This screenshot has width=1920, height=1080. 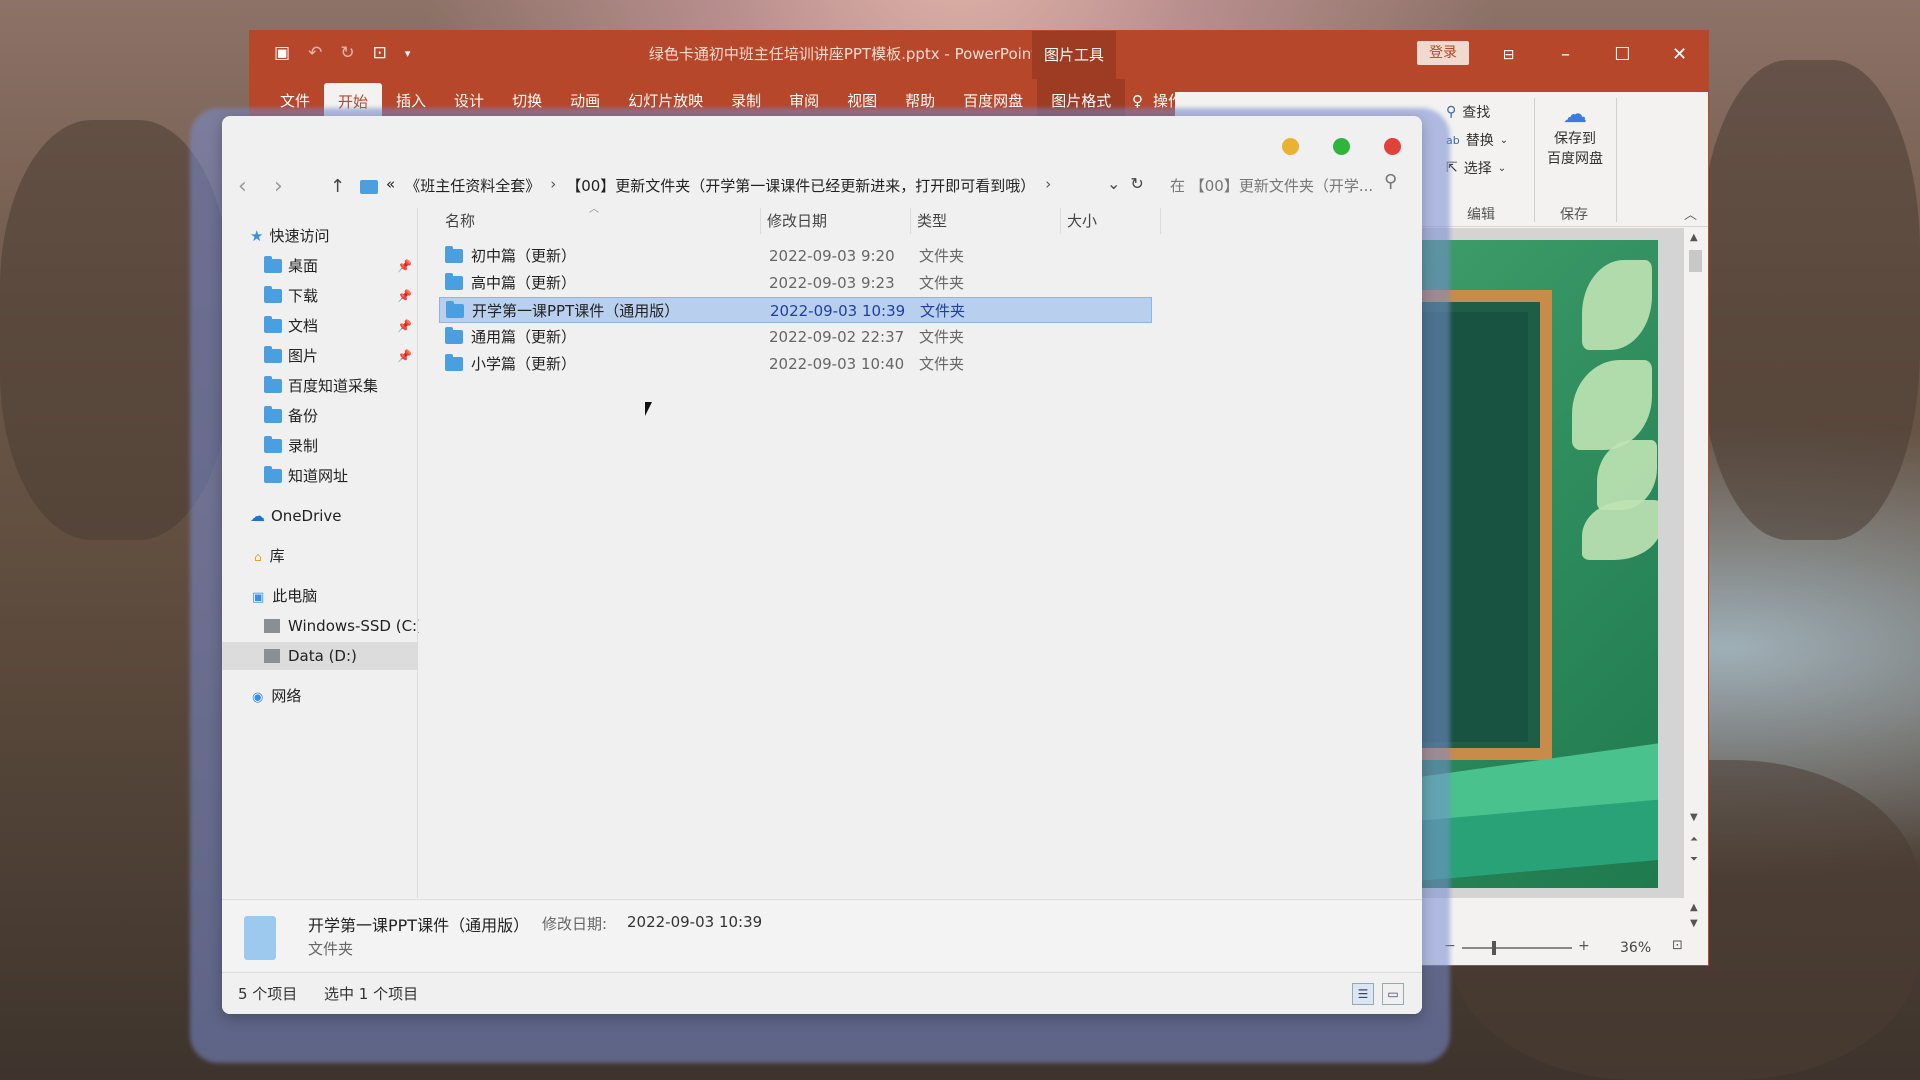 What do you see at coordinates (320, 386) in the screenshot?
I see `nav-item-baidu-collect: 百度知道采集` at bounding box center [320, 386].